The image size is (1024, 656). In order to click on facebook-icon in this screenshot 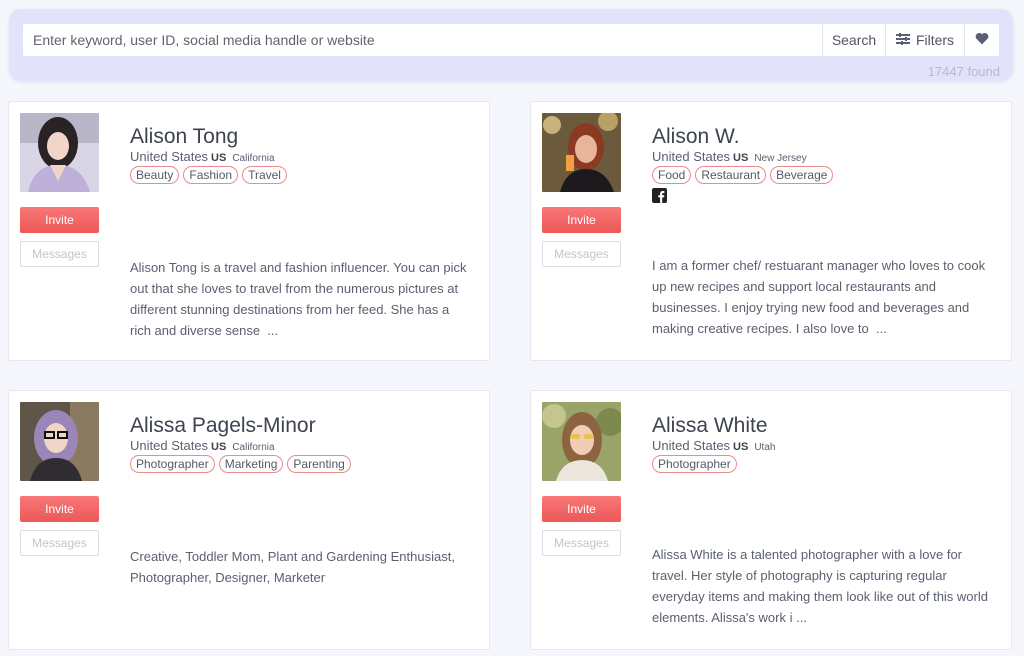, I will do `click(659, 195)`.